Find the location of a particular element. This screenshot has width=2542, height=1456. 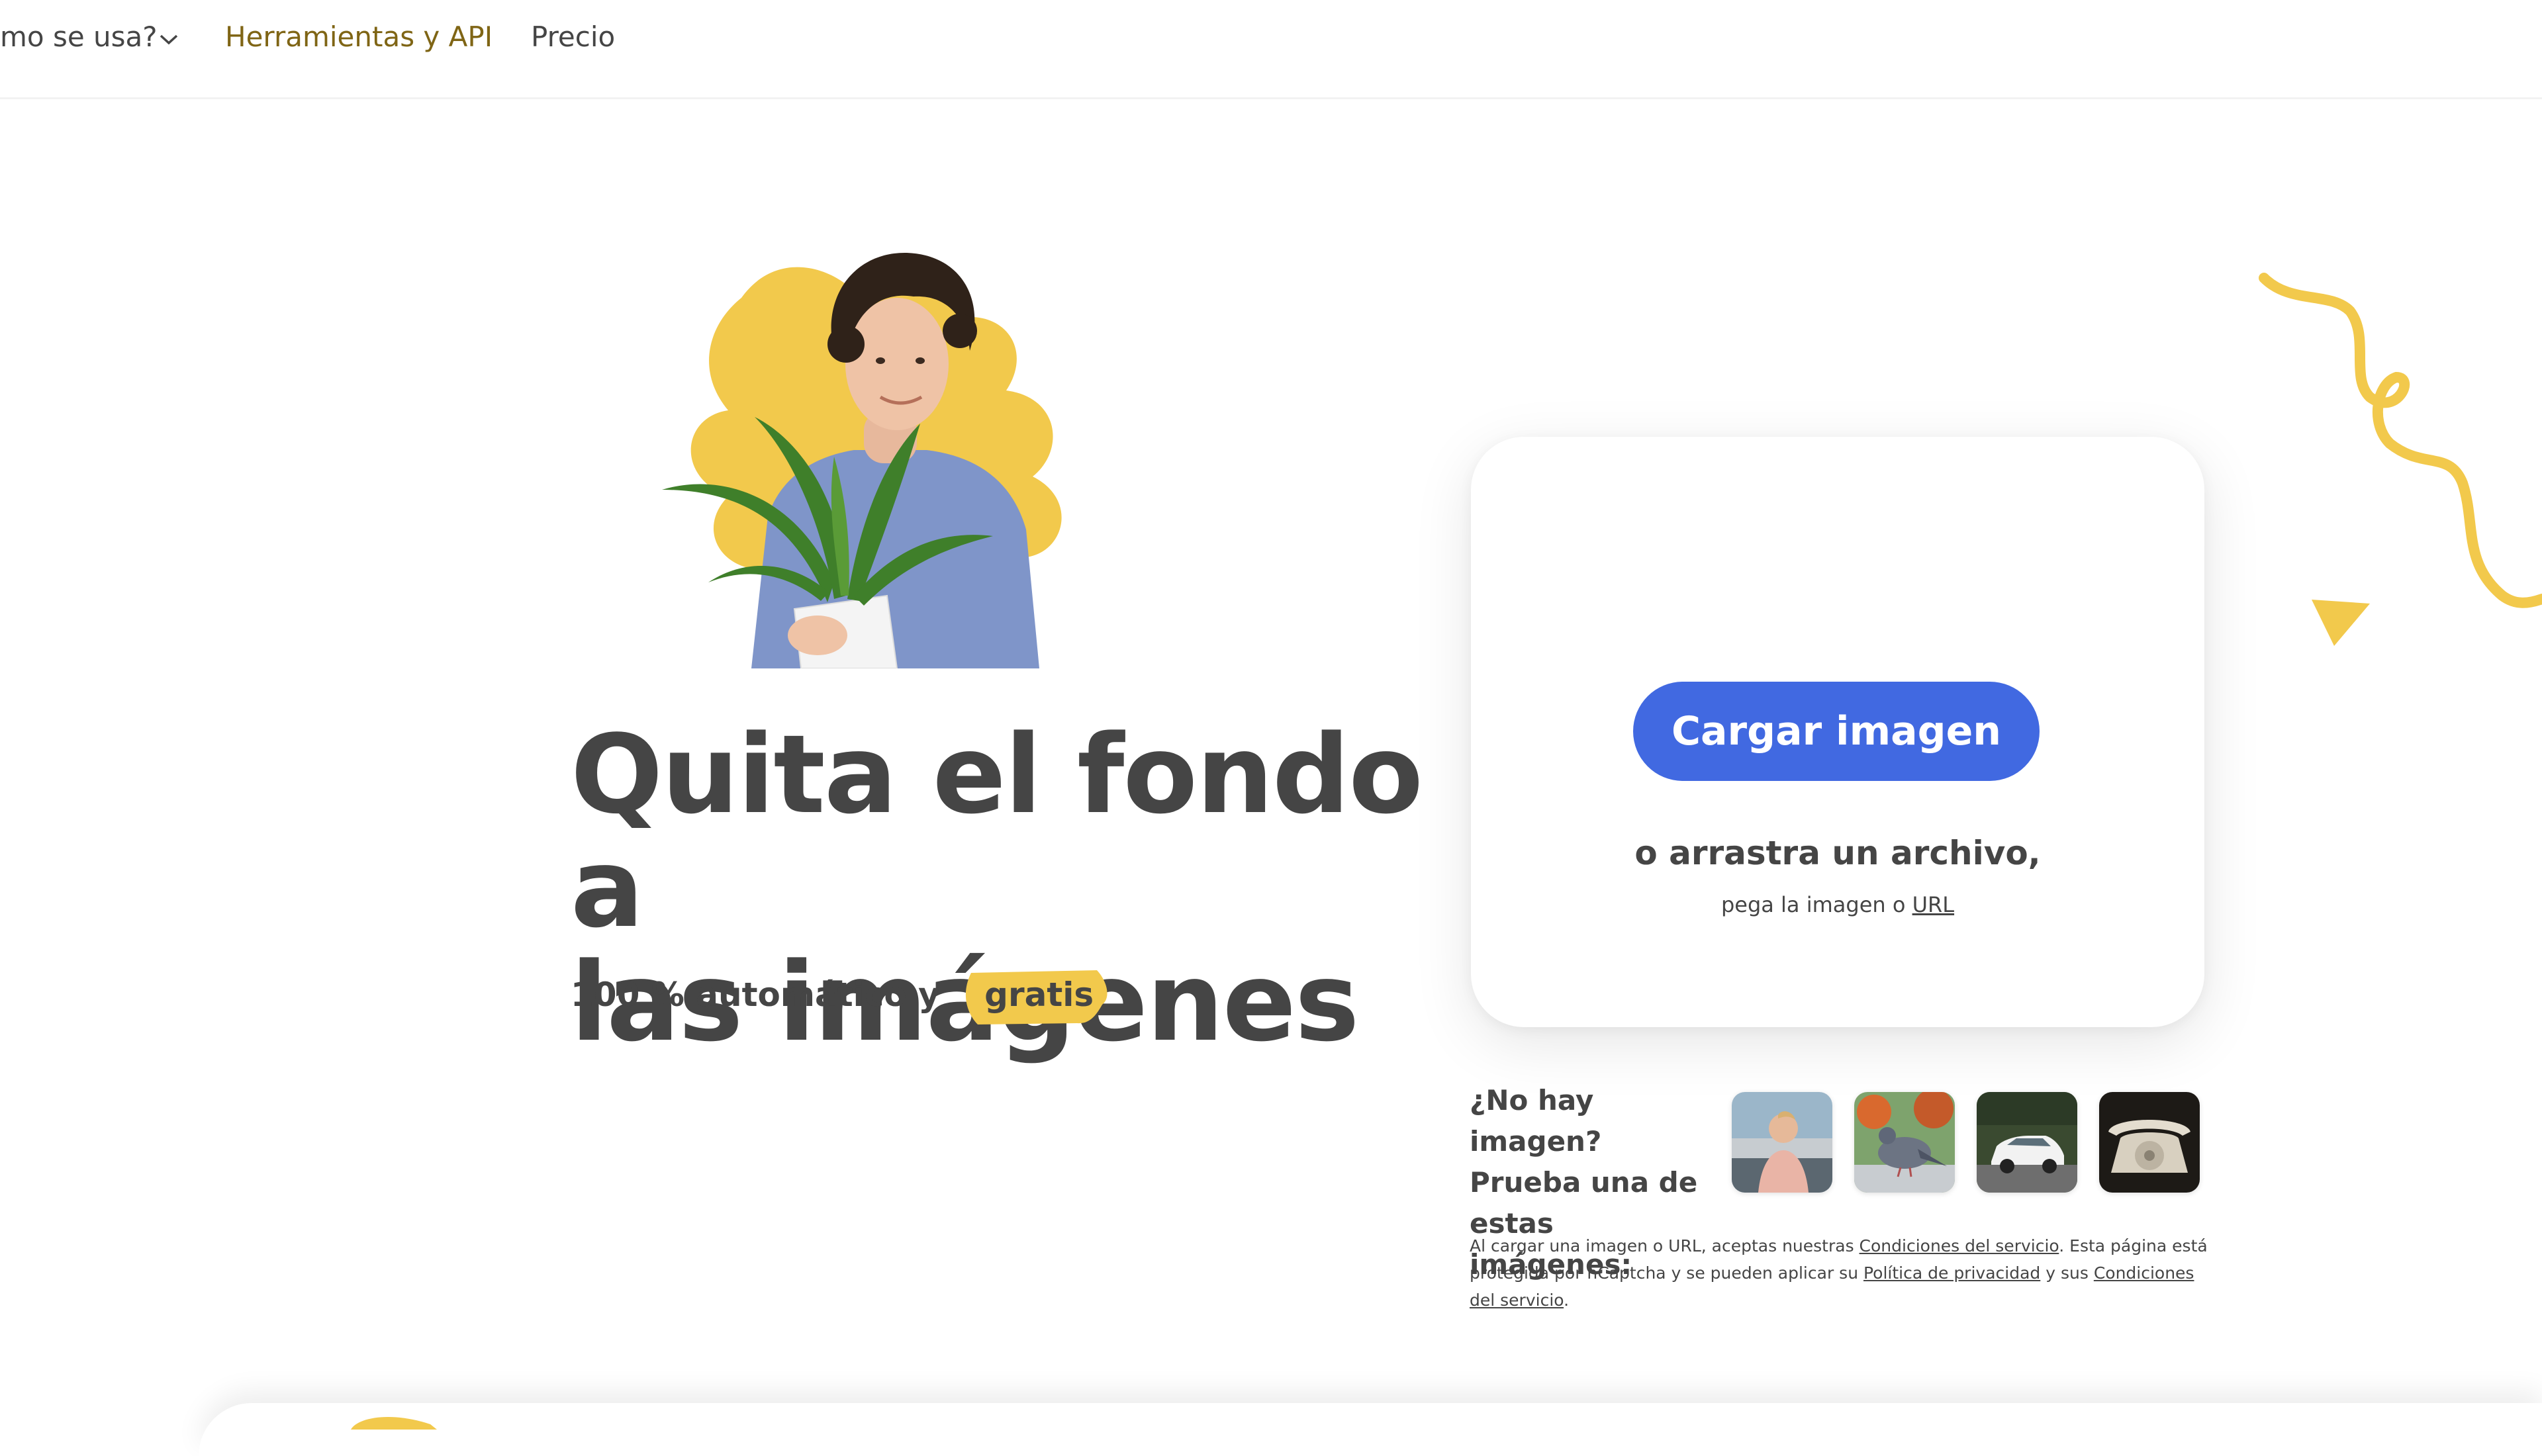

legal-part-4: . is located at coordinates (1567, 1300).